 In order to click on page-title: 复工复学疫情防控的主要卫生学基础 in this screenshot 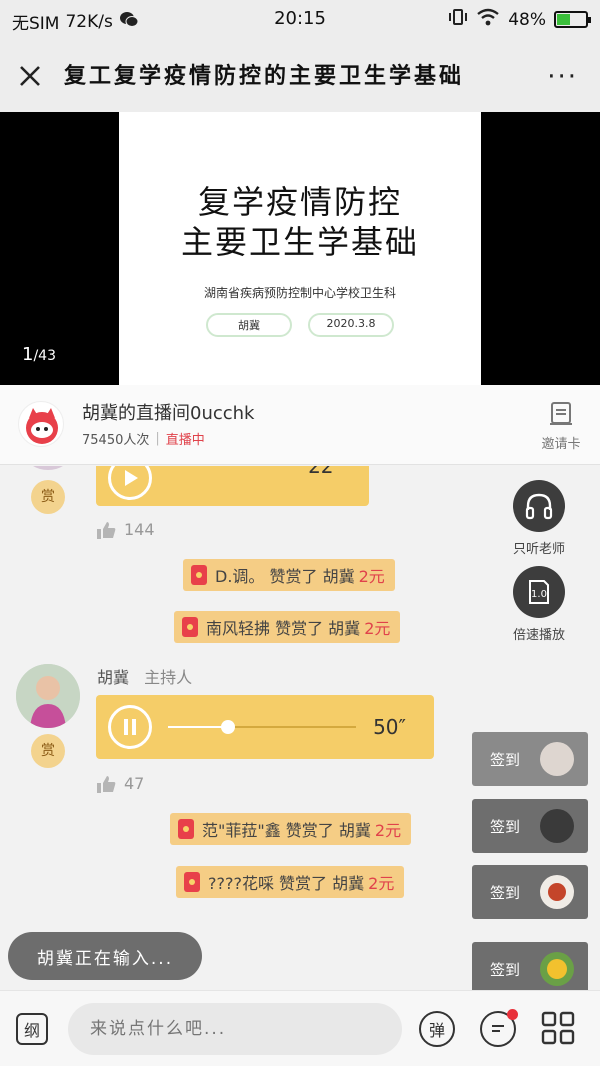, I will do `click(264, 76)`.